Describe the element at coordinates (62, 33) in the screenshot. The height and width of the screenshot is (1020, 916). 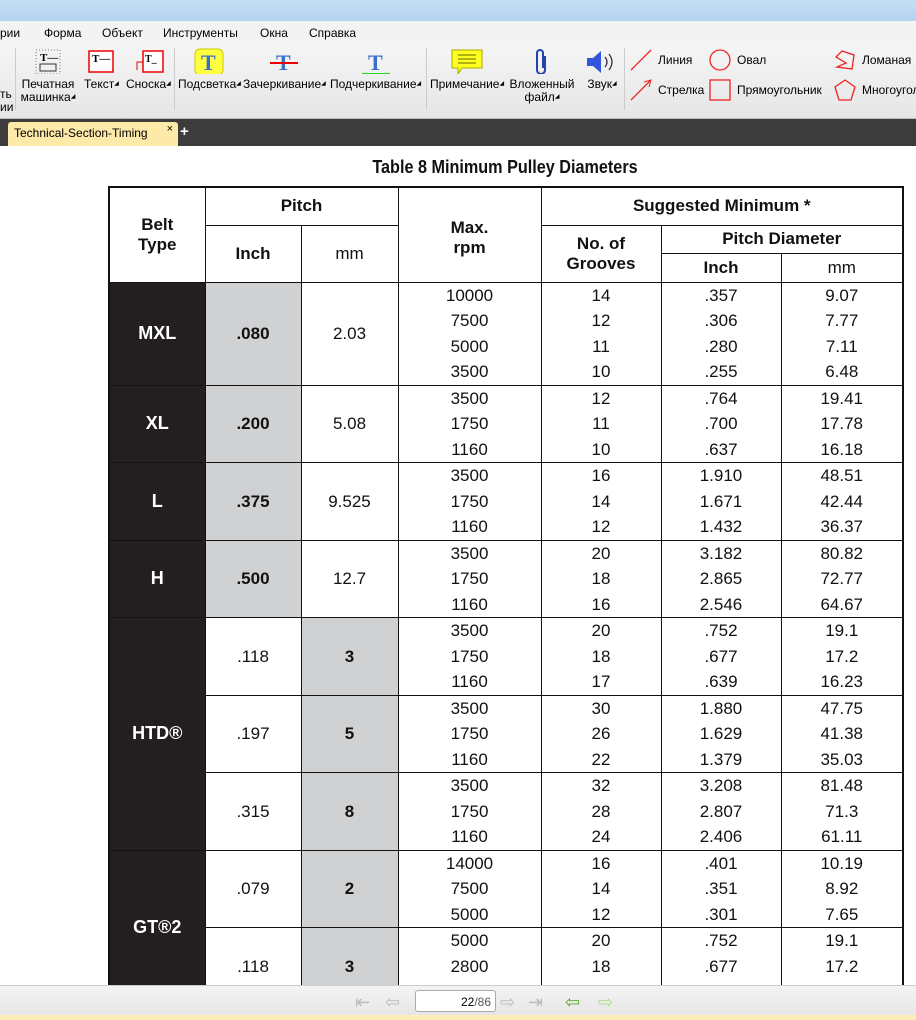
I see `menu-item-form: Форма` at that location.